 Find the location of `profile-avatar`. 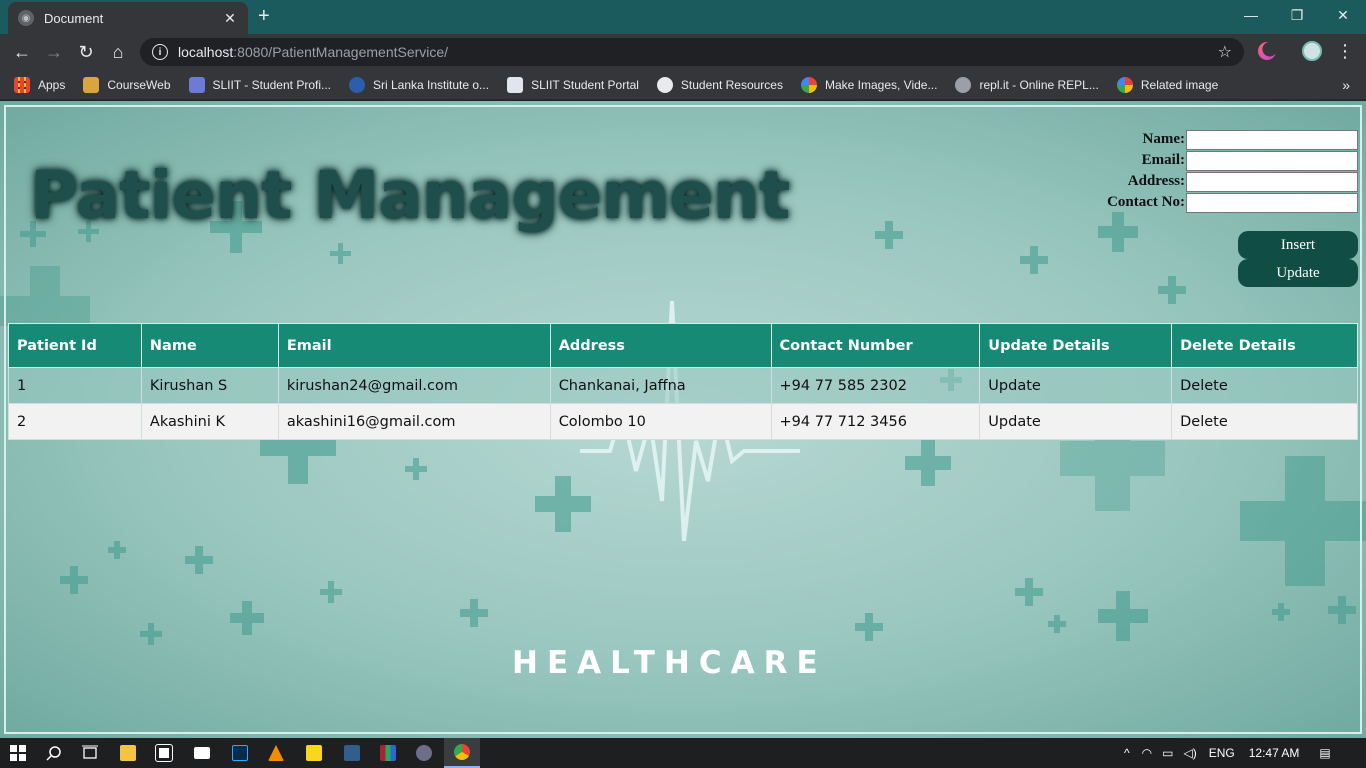

profile-avatar is located at coordinates (1312, 51).